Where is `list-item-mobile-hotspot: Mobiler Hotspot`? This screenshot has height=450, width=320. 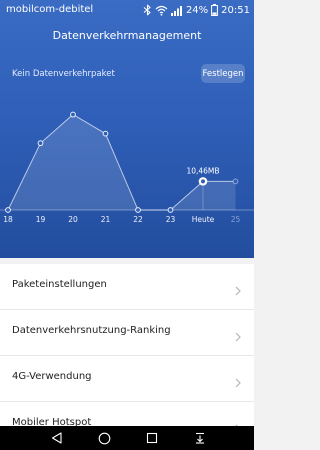 list-item-mobile-hotspot: Mobiler Hotspot is located at coordinates (127, 414).